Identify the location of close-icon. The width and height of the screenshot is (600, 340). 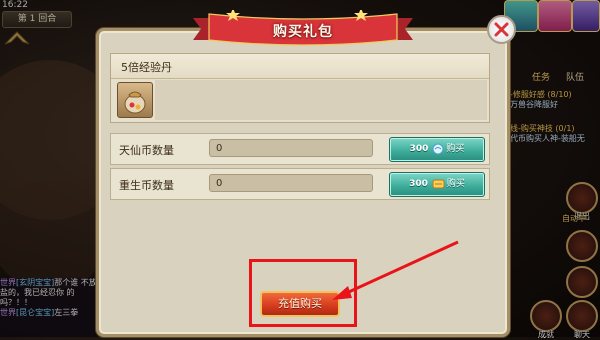
(501, 29).